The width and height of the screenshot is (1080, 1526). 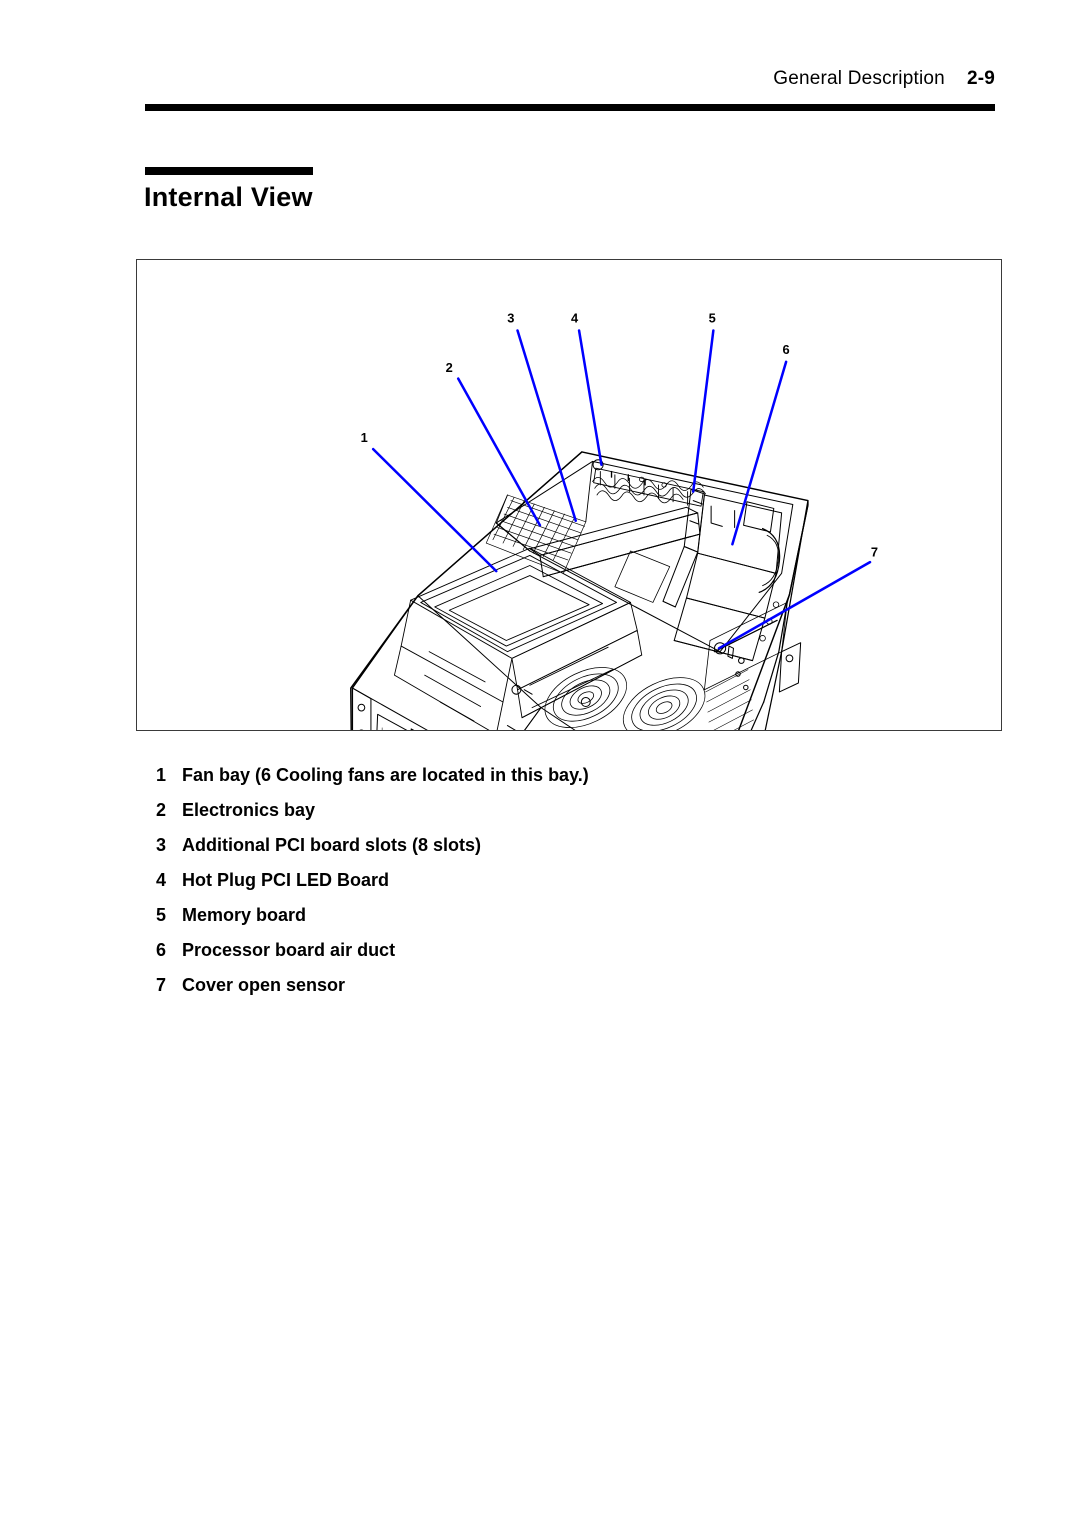 I want to click on legend-item: 3 Additional PCI board slots (8 slots), so click(x=569, y=849).